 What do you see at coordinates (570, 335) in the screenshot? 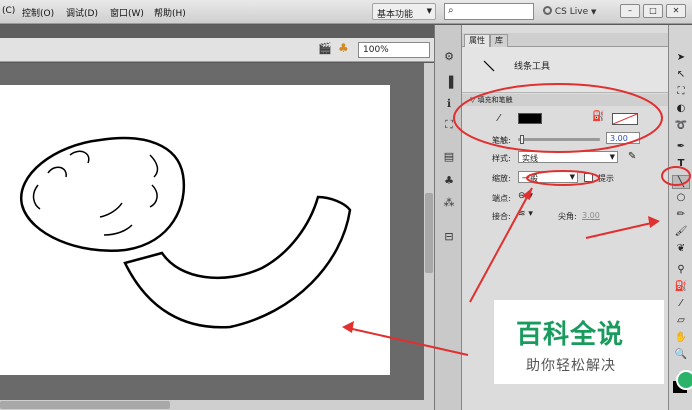
I see `watermark-title: 百科全说` at bounding box center [570, 335].